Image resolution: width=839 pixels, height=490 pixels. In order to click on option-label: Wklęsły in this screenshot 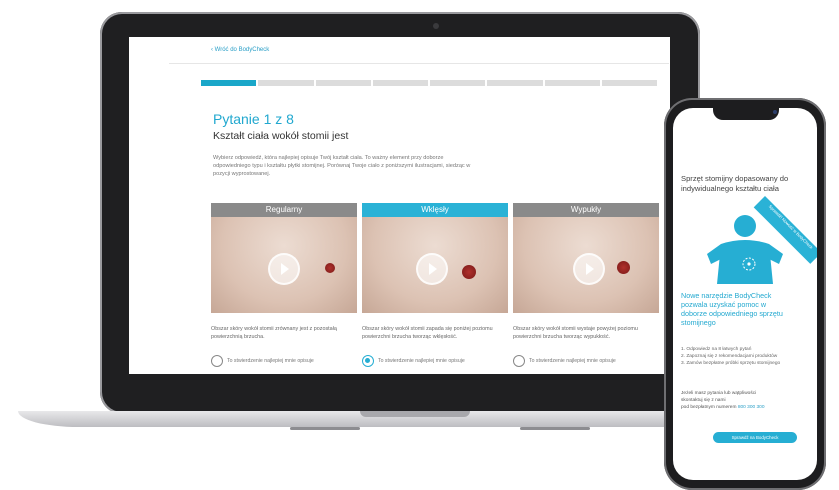, I will do `click(435, 210)`.